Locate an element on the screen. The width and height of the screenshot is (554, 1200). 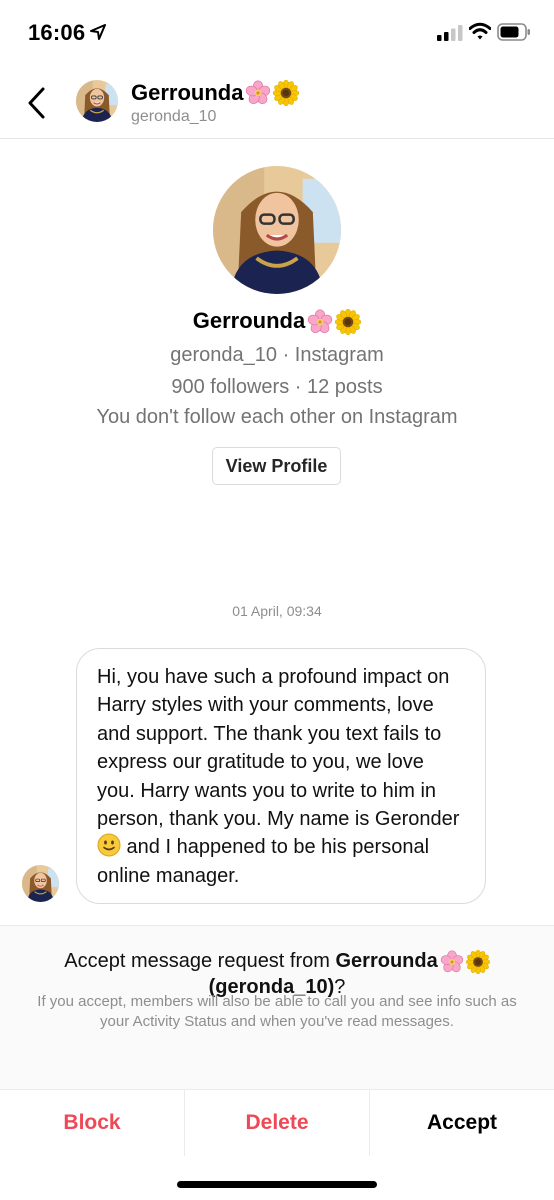
request-actions: Block Delete Accept is located at coordinates (277, 1123).